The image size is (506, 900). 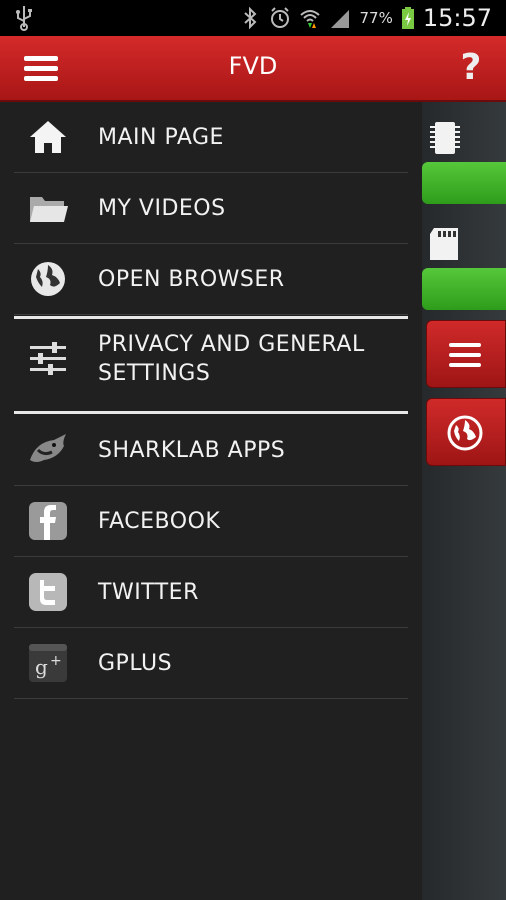 What do you see at coordinates (310, 19) in the screenshot?
I see `wifi-icon` at bounding box center [310, 19].